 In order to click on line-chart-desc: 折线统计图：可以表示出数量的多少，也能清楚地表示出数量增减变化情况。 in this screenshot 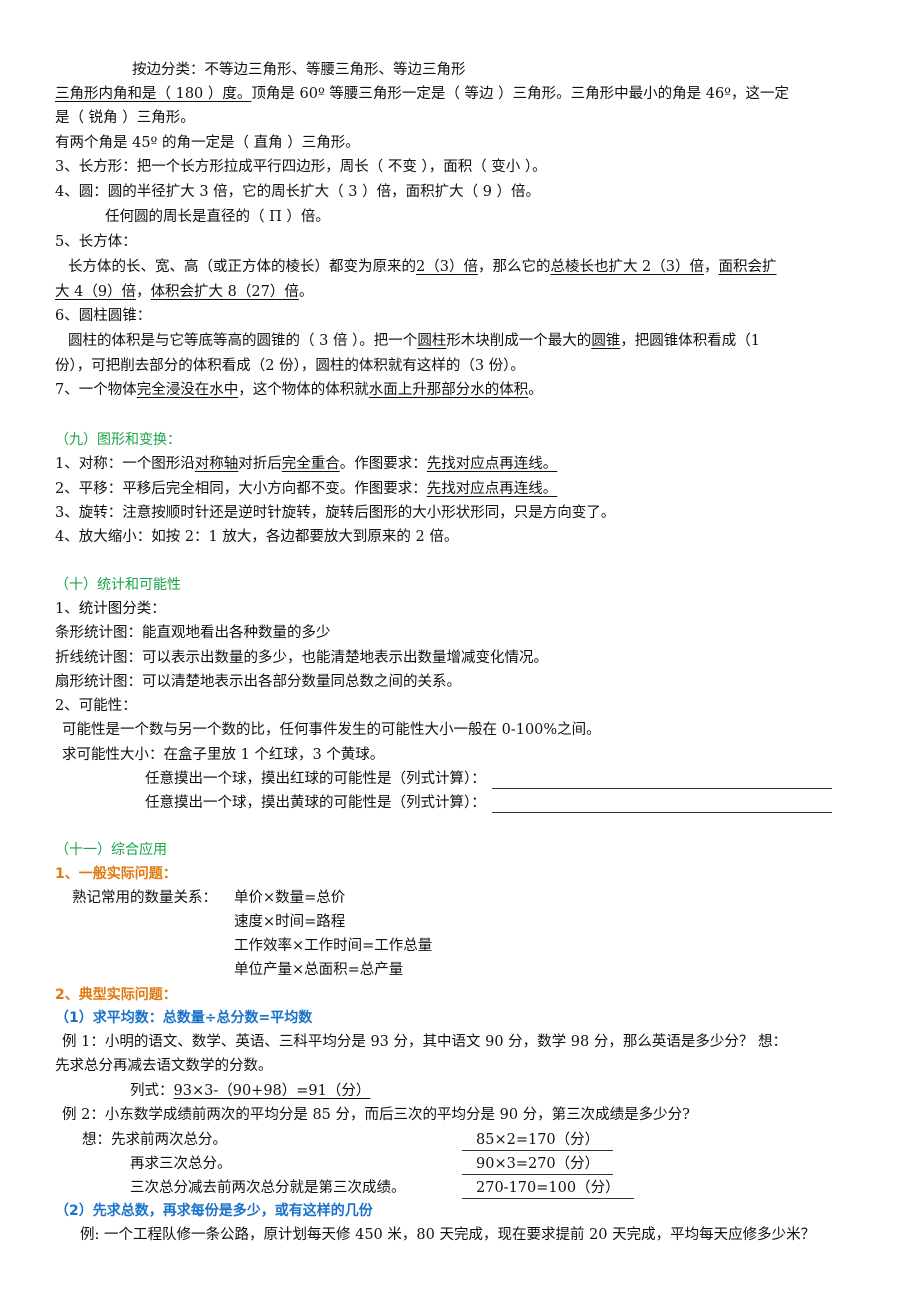, I will do `click(301, 658)`.